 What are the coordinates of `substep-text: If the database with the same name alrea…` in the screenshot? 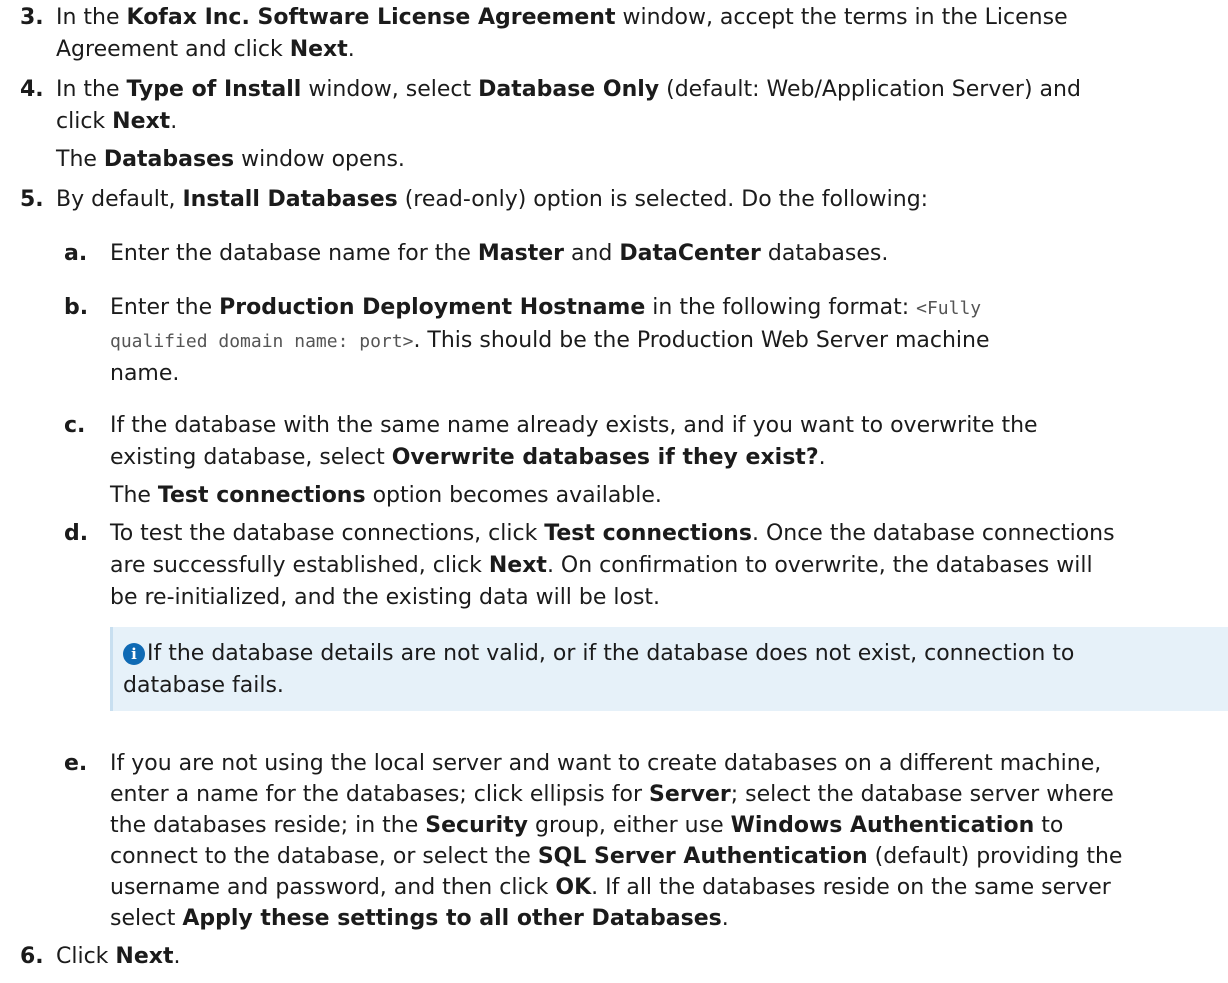 It's located at (669, 461).